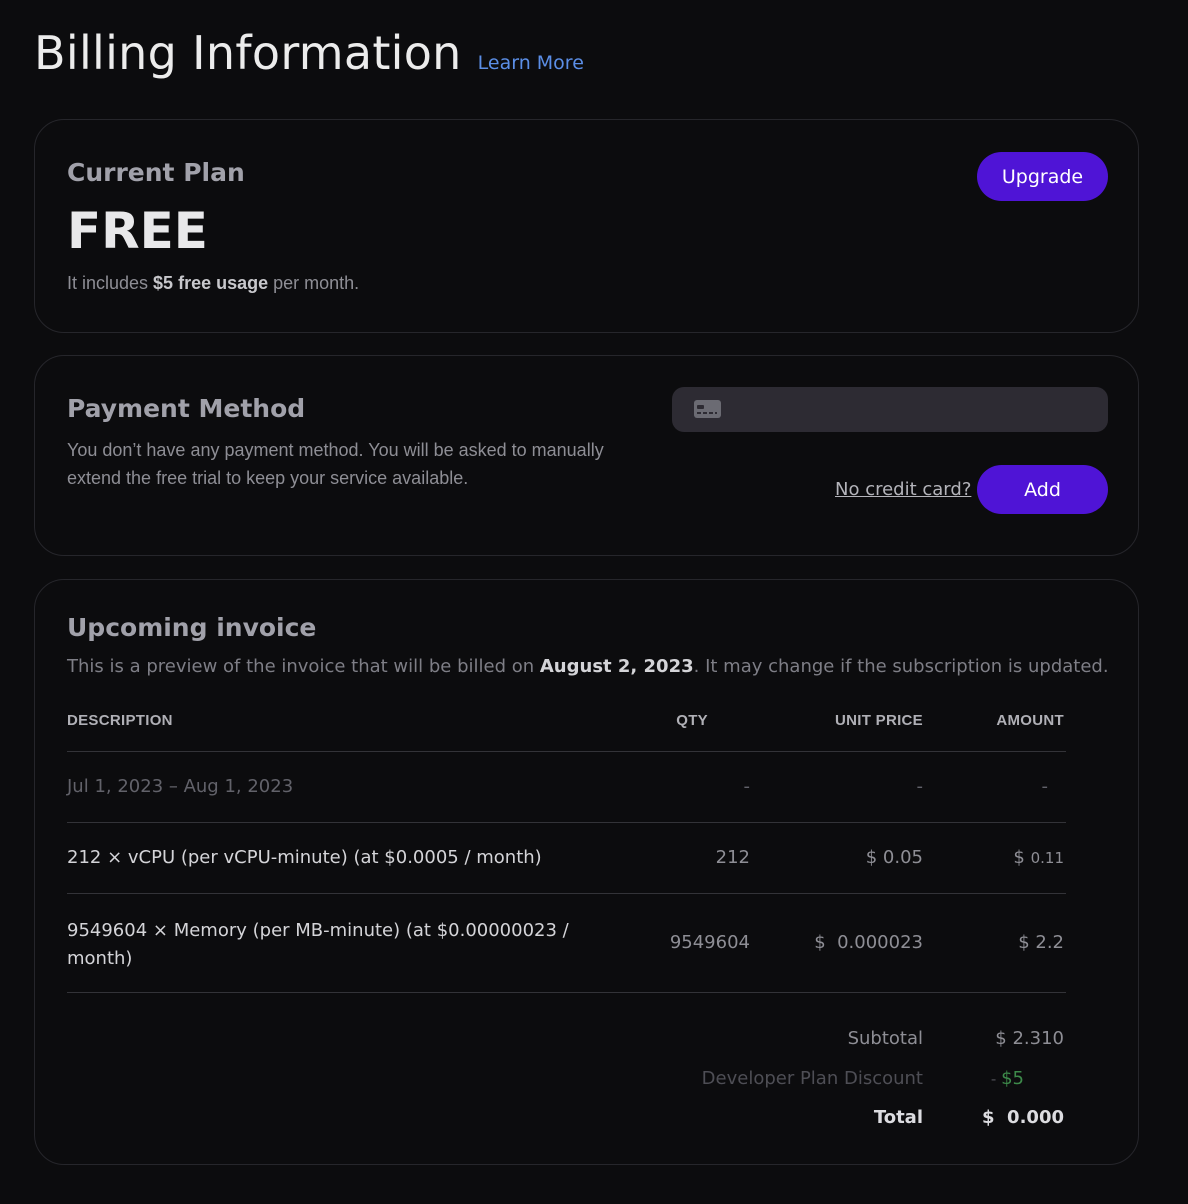  I want to click on discount-amount: $5, so click(1012, 1078).